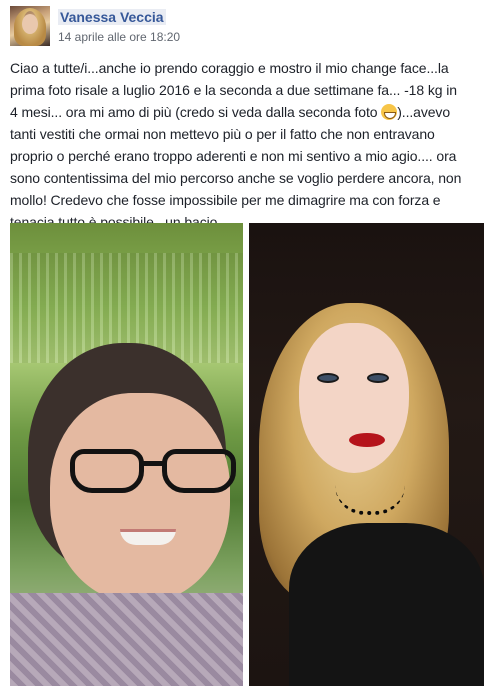 This screenshot has width=502, height=686. Describe the element at coordinates (424, 112) in the screenshot. I see `post-text-segment: )...avevo` at that location.